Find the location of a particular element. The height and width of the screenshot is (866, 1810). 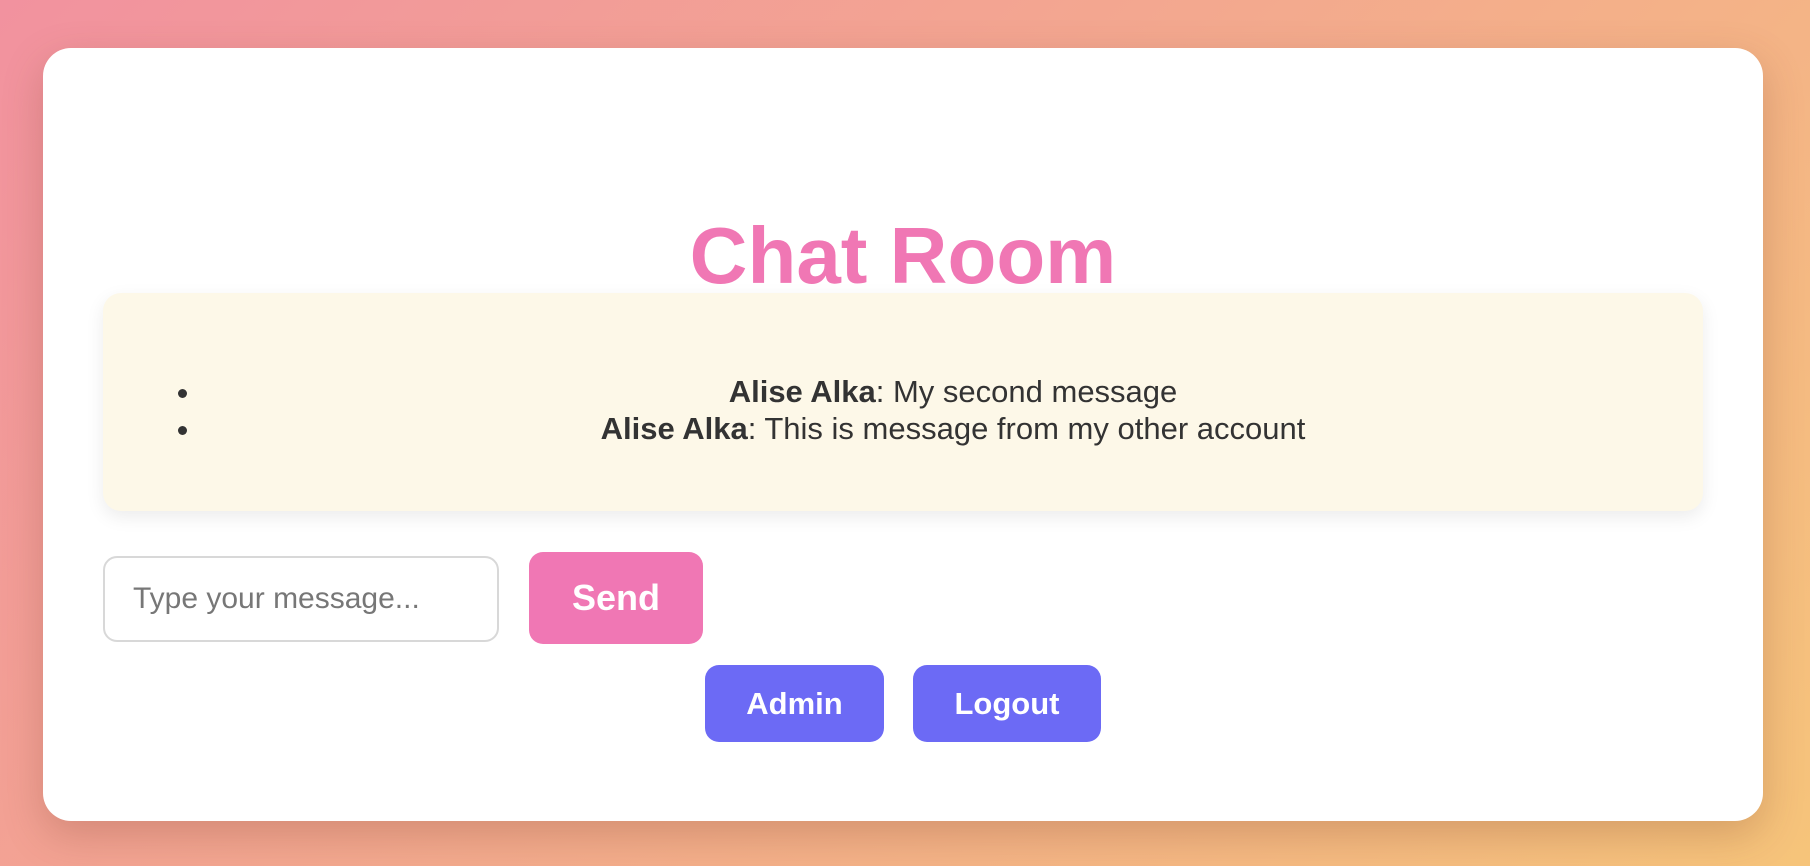

message-text: This is message from my other account is located at coordinates (1035, 428).